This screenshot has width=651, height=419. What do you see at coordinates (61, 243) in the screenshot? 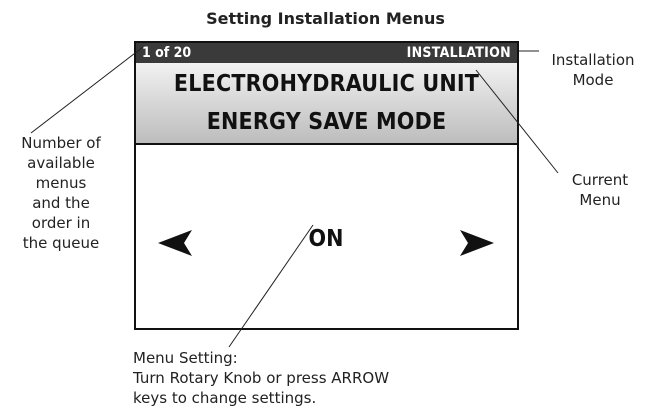
I see `callout-line: the queue` at bounding box center [61, 243].